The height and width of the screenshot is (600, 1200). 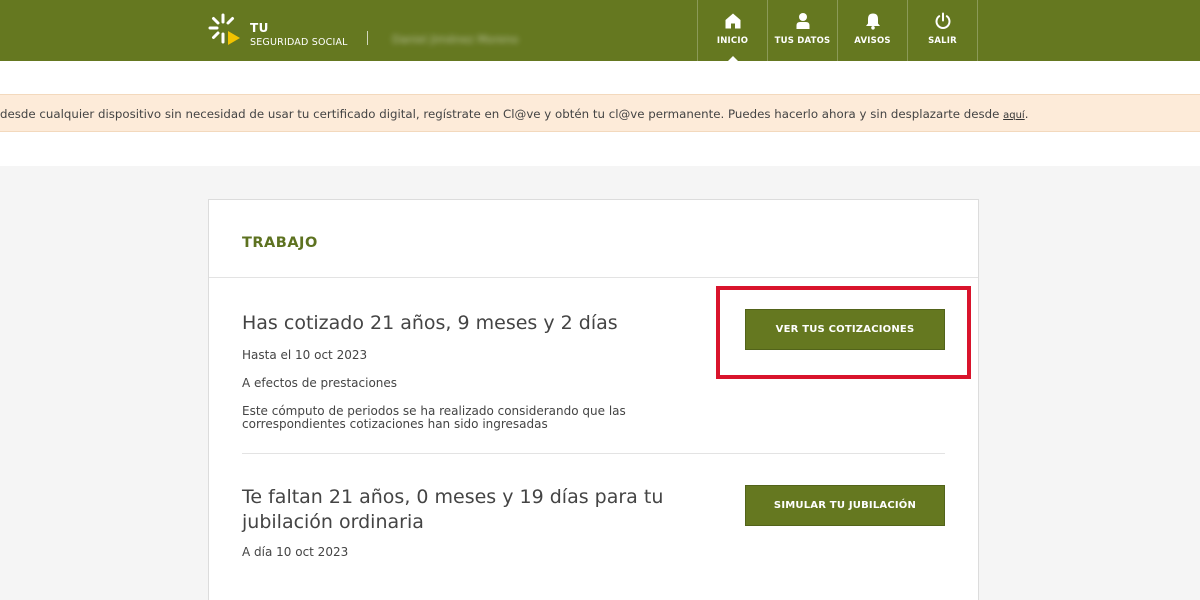 I want to click on cotizado-date: Hasta el 10 oct 2023, so click(x=305, y=355).